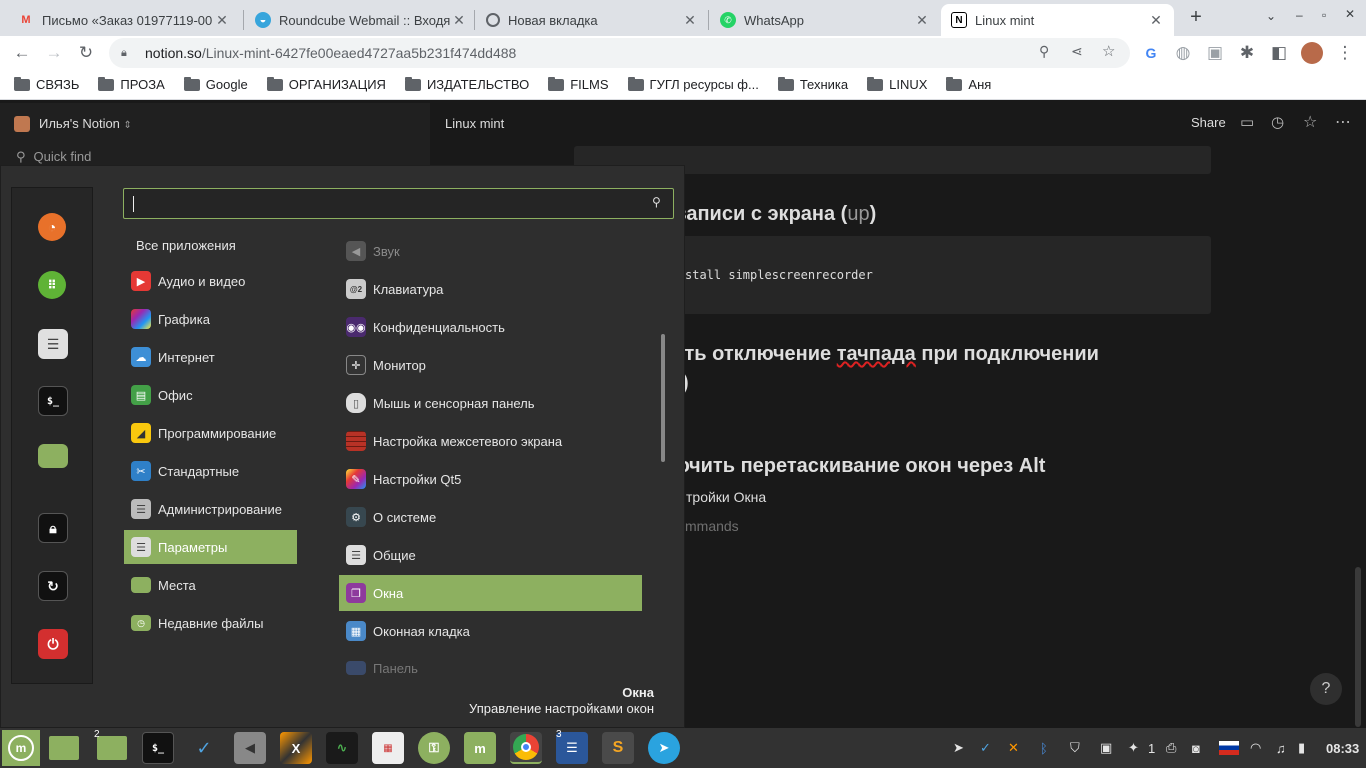 The height and width of the screenshot is (768, 1366). What do you see at coordinates (1281, 748) in the screenshot?
I see `volume-icon: ♫` at bounding box center [1281, 748].